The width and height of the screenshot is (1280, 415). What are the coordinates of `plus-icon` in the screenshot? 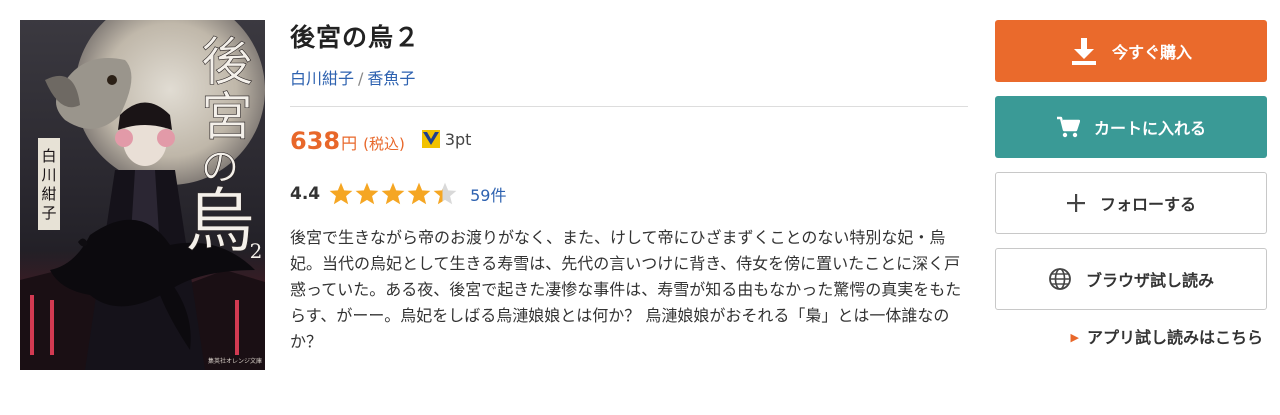 It's located at (1076, 203).